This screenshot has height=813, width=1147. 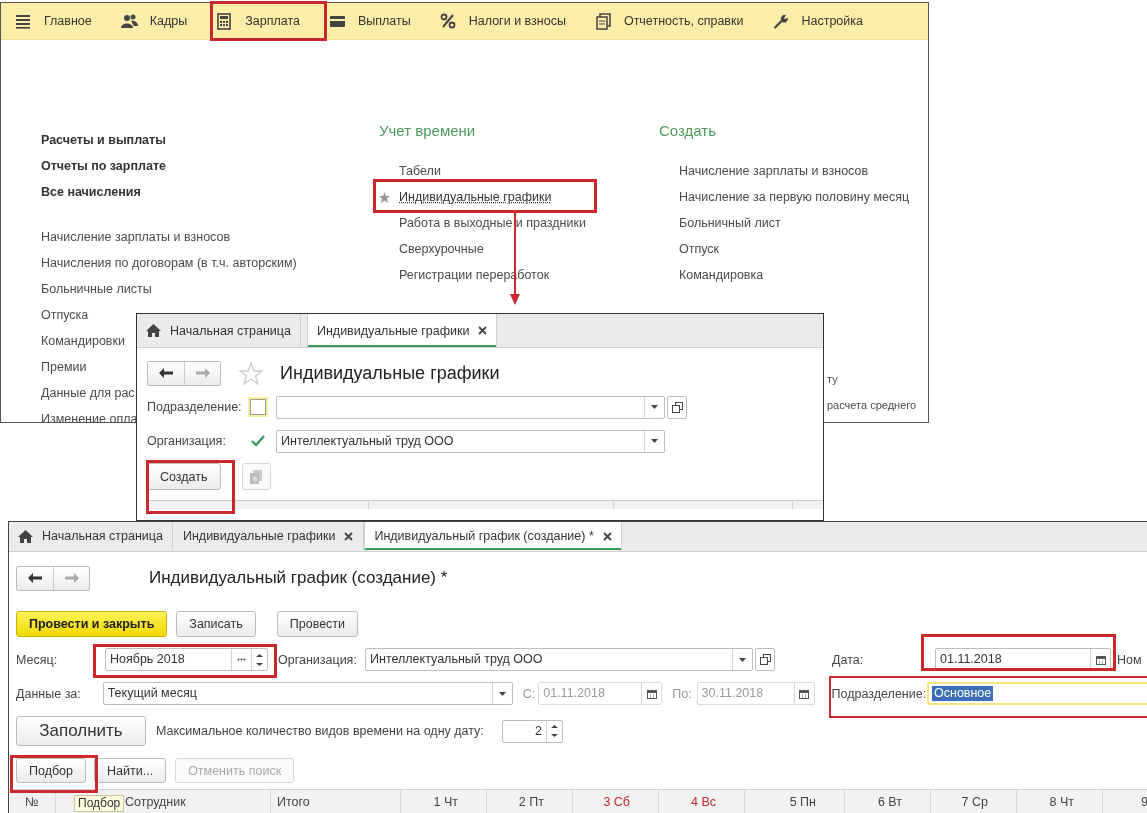 What do you see at coordinates (1129, 659) in the screenshot?
I see `field-label: Ном` at bounding box center [1129, 659].